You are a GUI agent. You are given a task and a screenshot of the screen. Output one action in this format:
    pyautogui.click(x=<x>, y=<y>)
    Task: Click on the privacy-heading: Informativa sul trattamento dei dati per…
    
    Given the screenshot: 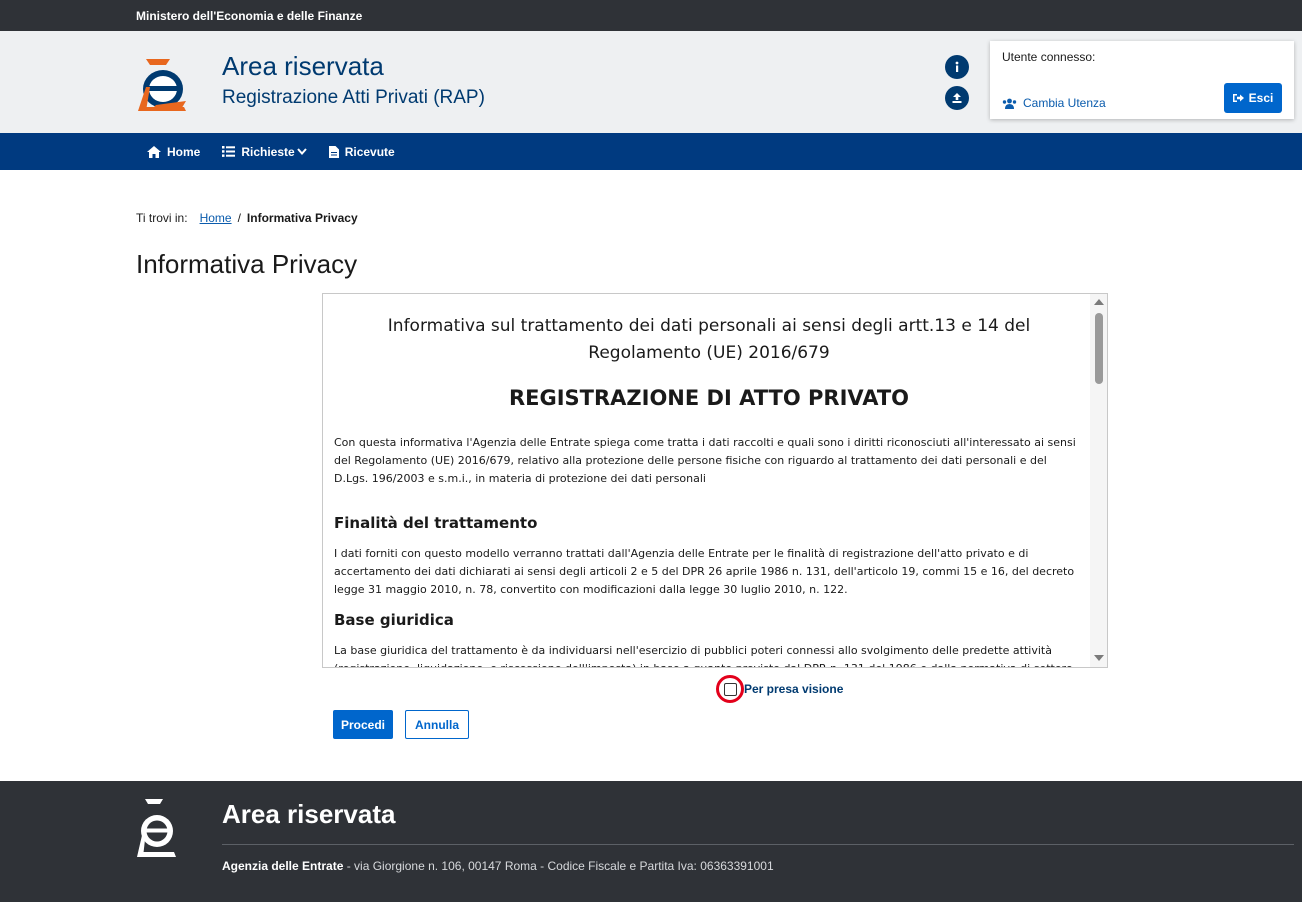 What is the action you would take?
    pyautogui.click(x=709, y=339)
    